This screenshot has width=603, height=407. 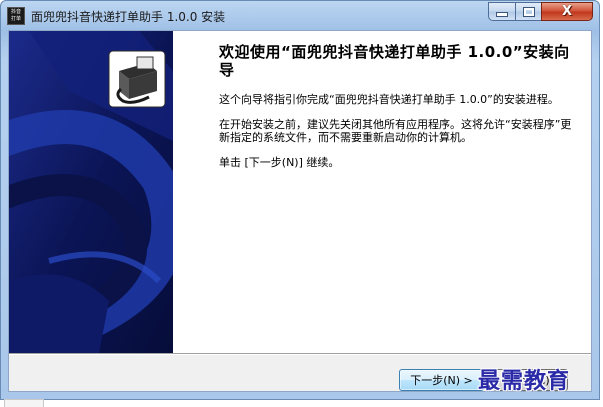 I want to click on watermark-logo: 最需教育, so click(x=524, y=381).